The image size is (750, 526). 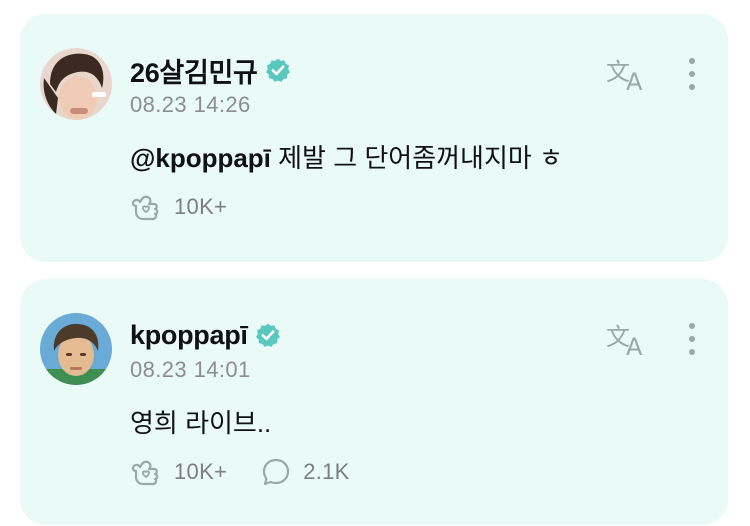 I want to click on post-timestamp: 08.23 14:01, so click(x=190, y=369).